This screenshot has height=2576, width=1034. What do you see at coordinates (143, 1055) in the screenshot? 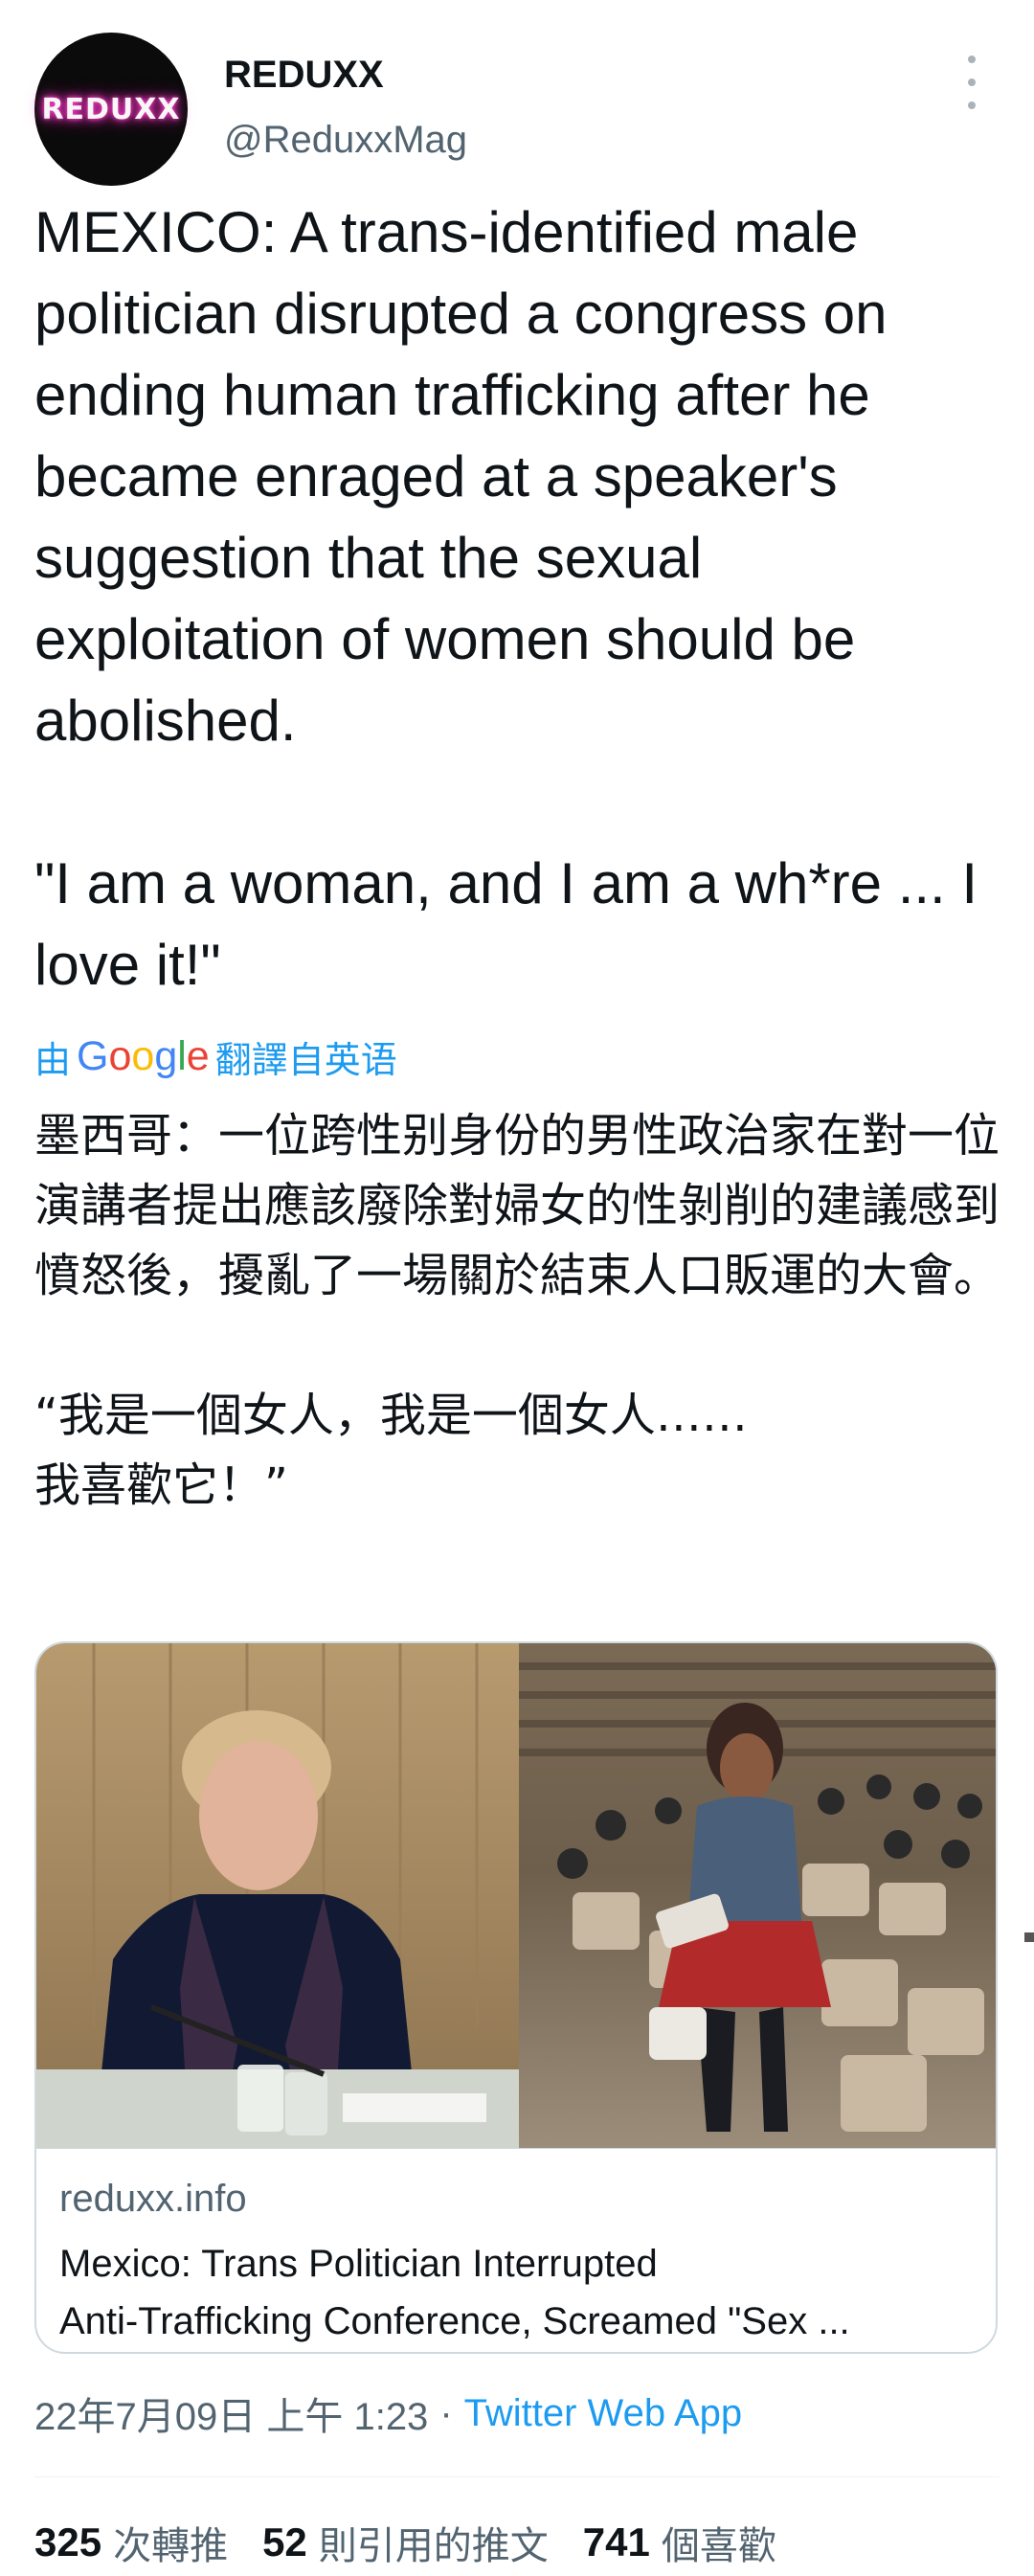
I see `google-logo: Google` at bounding box center [143, 1055].